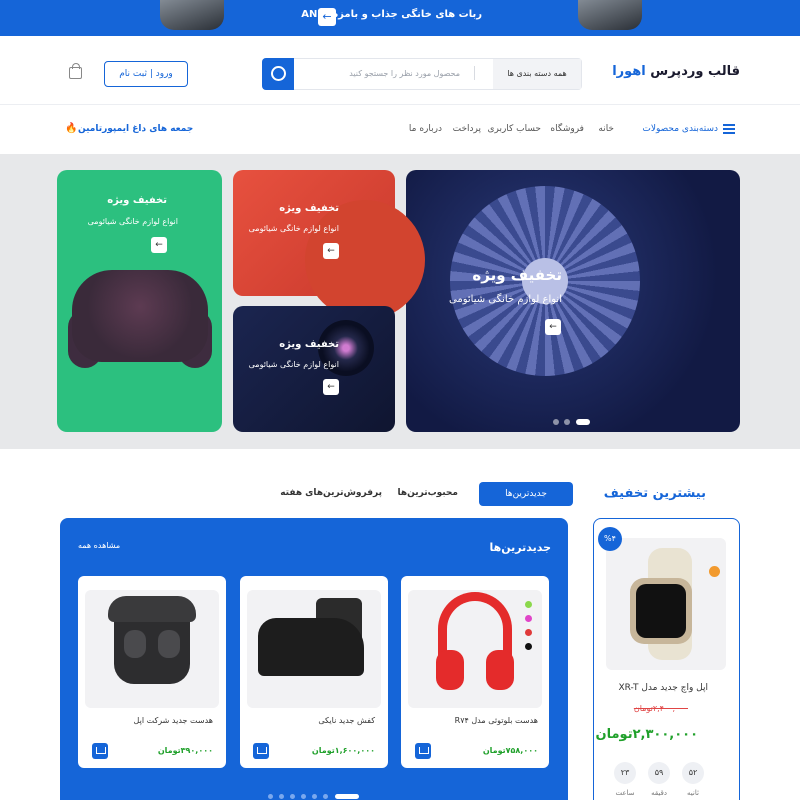 Image resolution: width=800 pixels, height=800 pixels. What do you see at coordinates (467, 129) in the screenshot?
I see `nav-item-checkout: پرداخت` at bounding box center [467, 129].